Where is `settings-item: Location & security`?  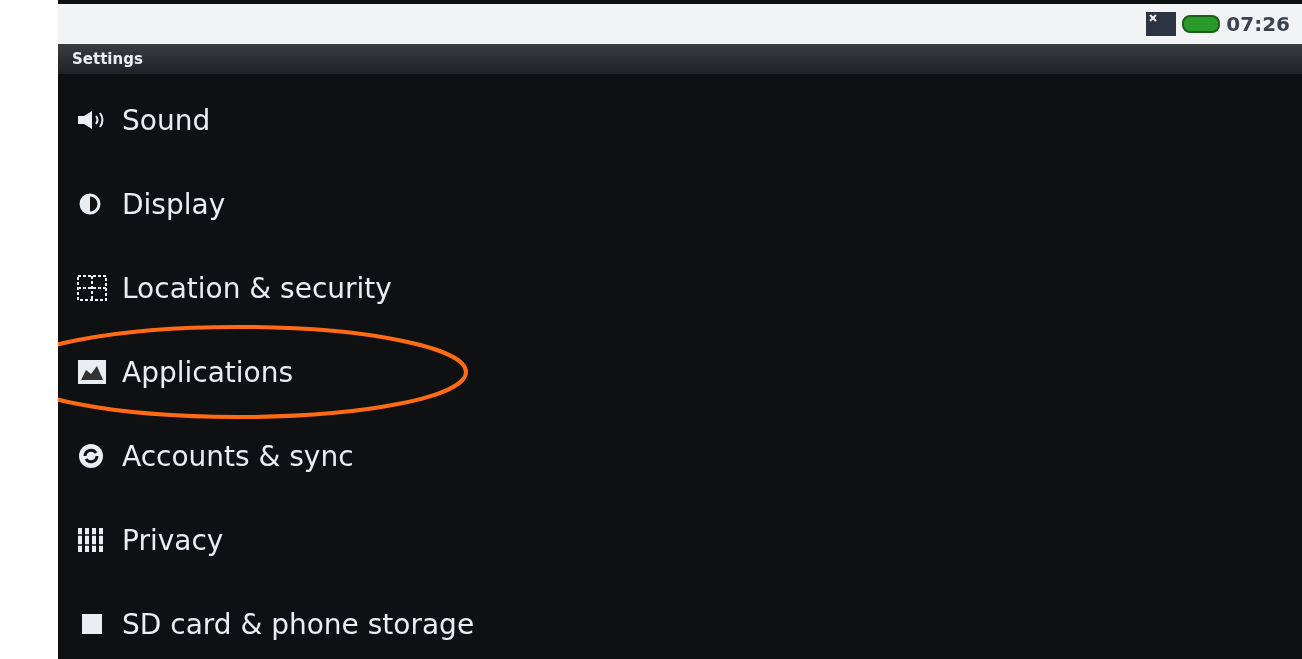 settings-item: Location & security is located at coordinates (680, 288).